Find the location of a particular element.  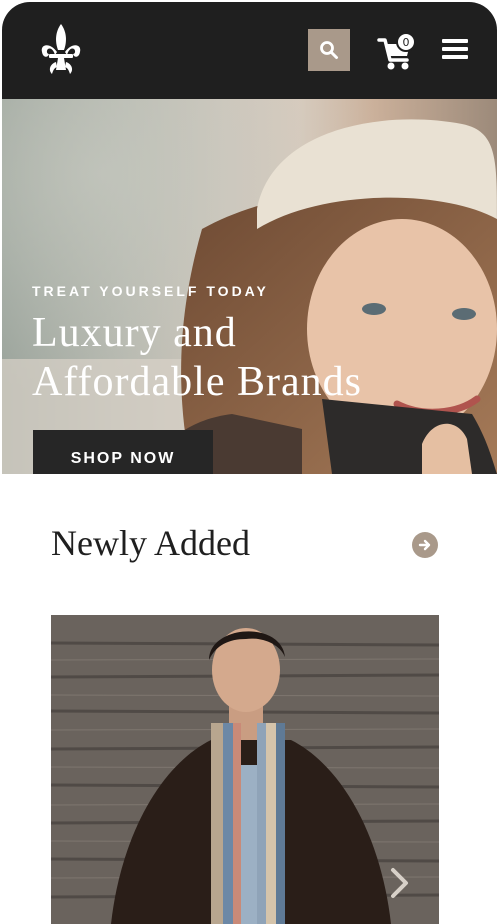

hero-kicker: TREAT YOURSELF TODAY is located at coordinates (150, 291).